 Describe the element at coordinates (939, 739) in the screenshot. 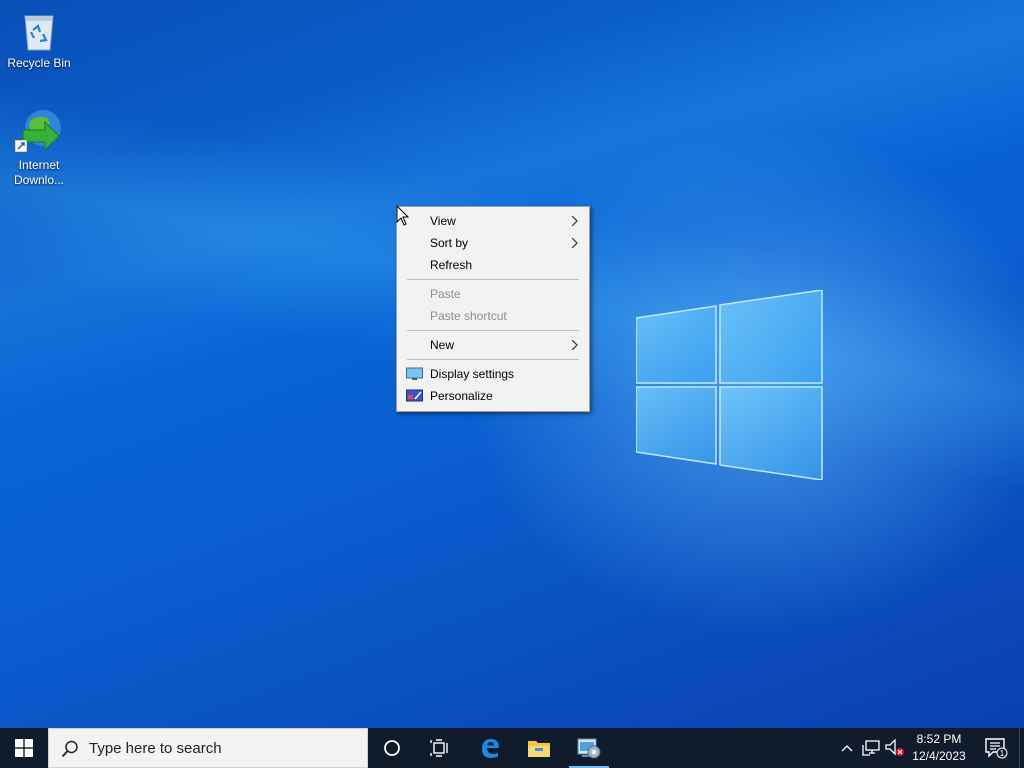

I see `clock-time: 8:52 PM` at that location.